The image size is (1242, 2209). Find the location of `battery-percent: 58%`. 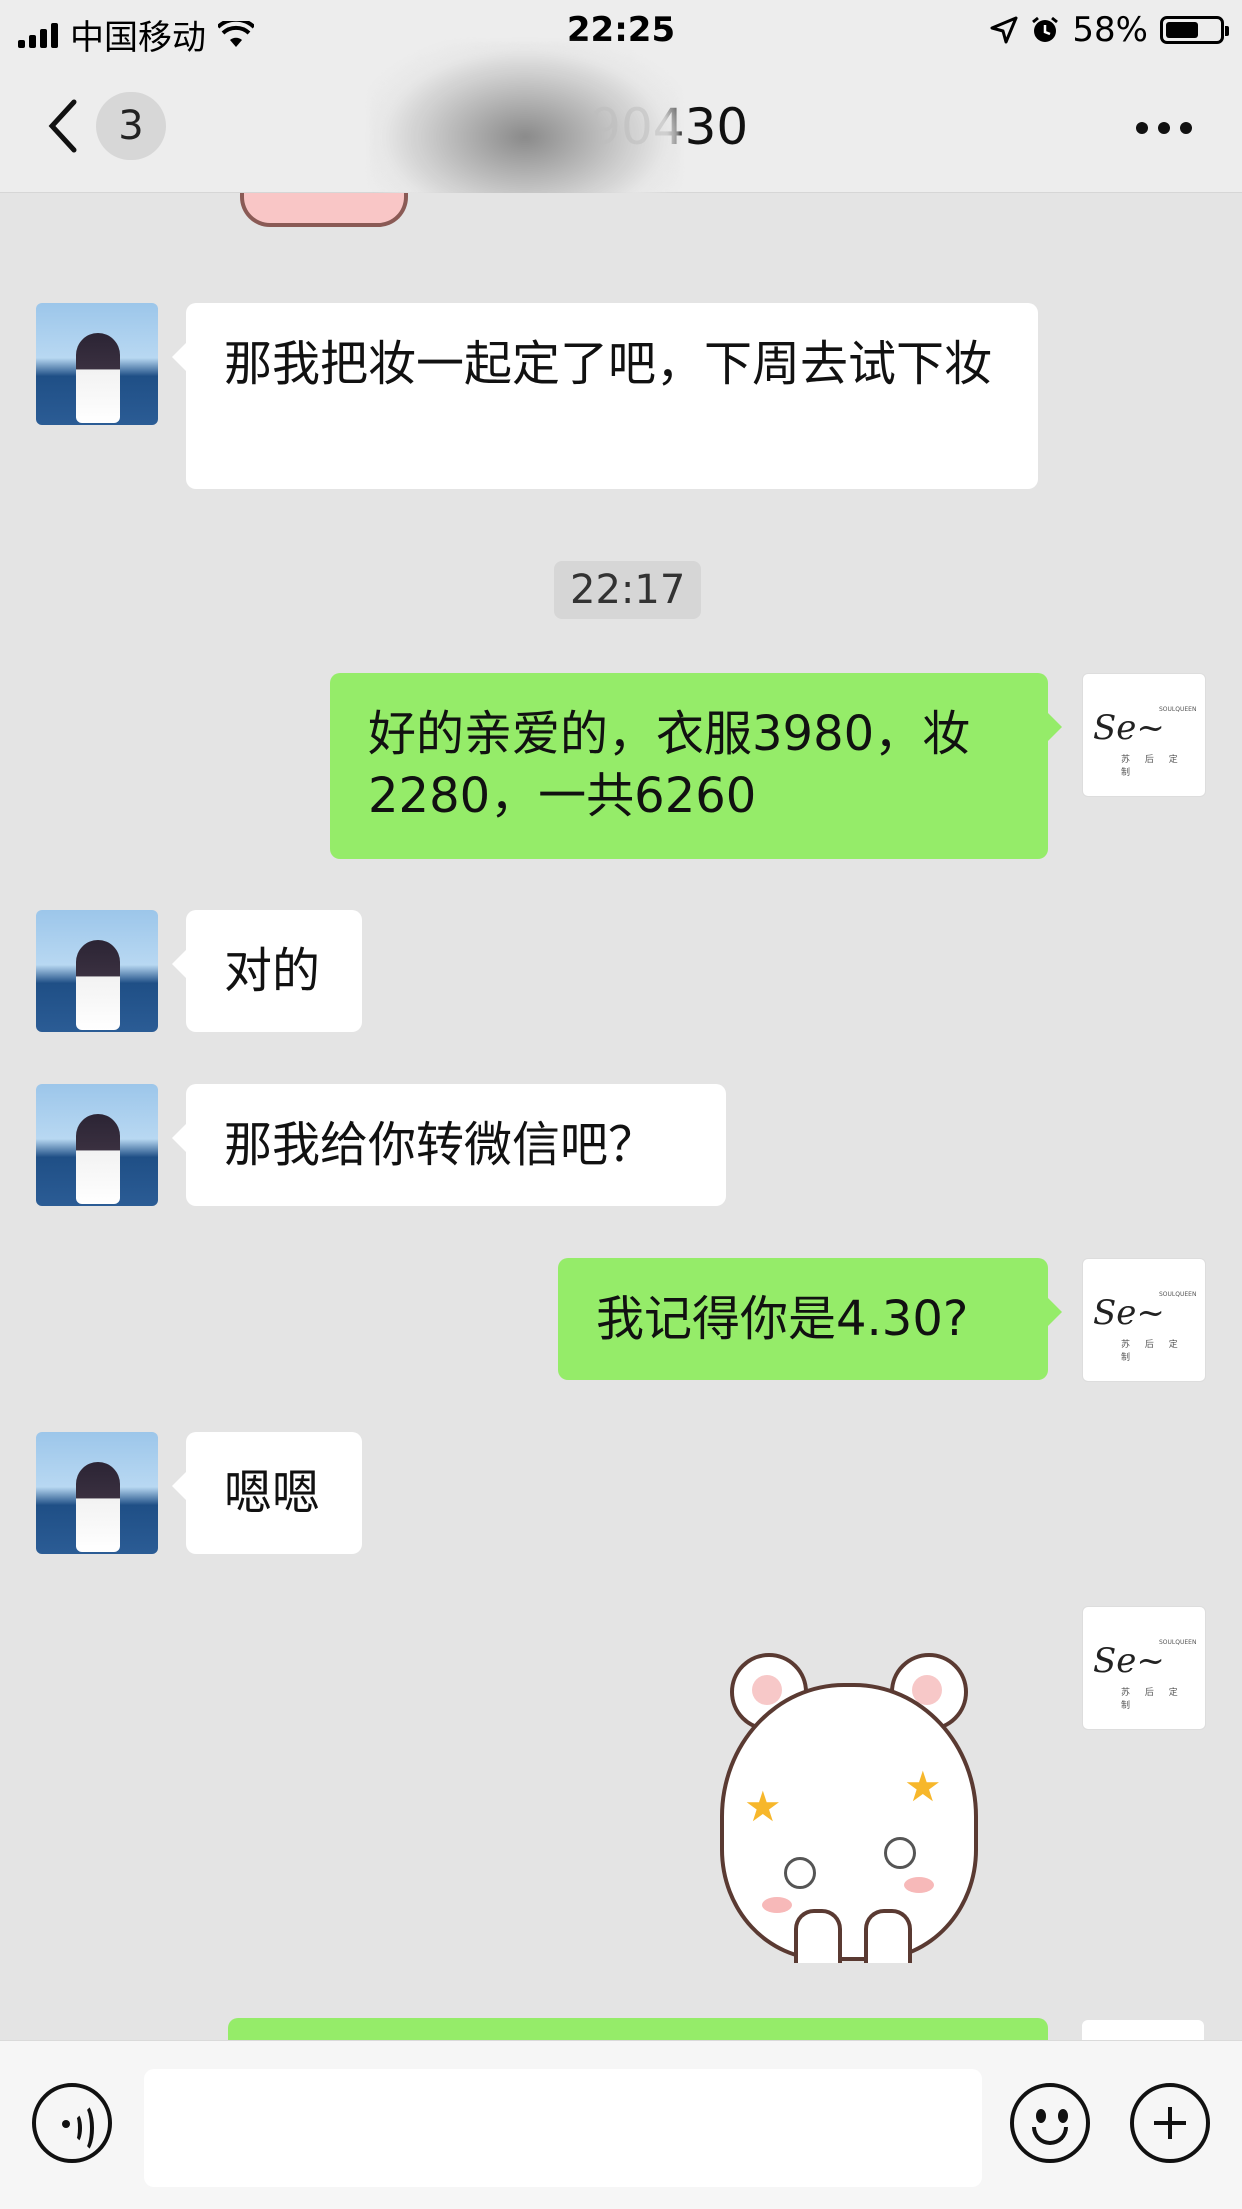

battery-percent: 58% is located at coordinates (1110, 30).